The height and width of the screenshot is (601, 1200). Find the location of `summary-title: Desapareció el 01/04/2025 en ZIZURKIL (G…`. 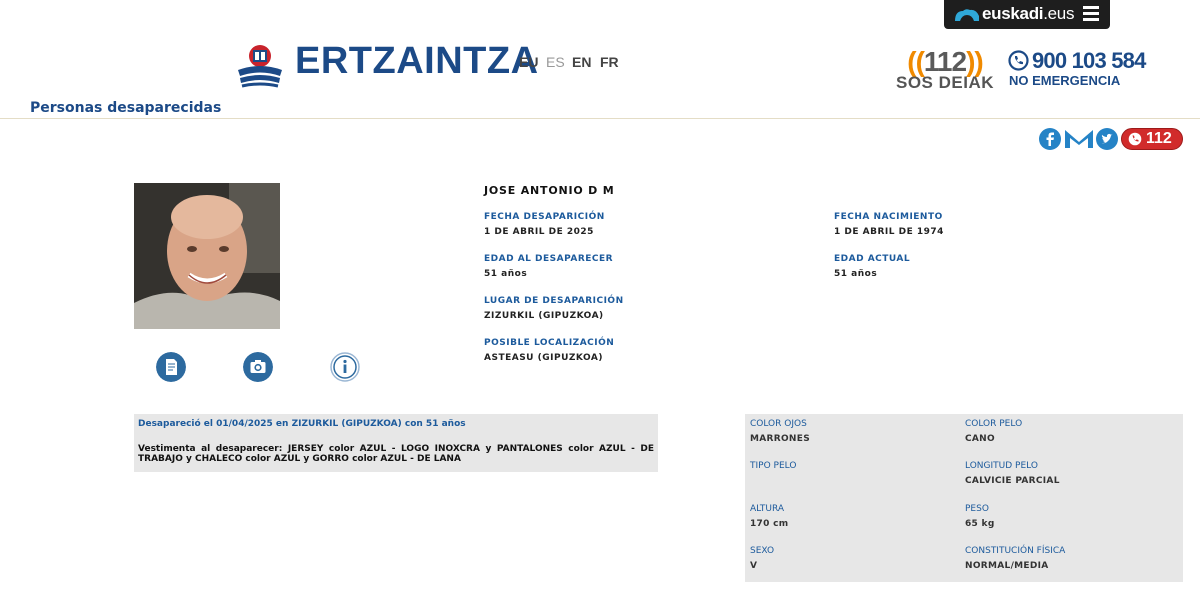

summary-title: Desapareció el 01/04/2025 en ZIZURKIL (G… is located at coordinates (302, 424).